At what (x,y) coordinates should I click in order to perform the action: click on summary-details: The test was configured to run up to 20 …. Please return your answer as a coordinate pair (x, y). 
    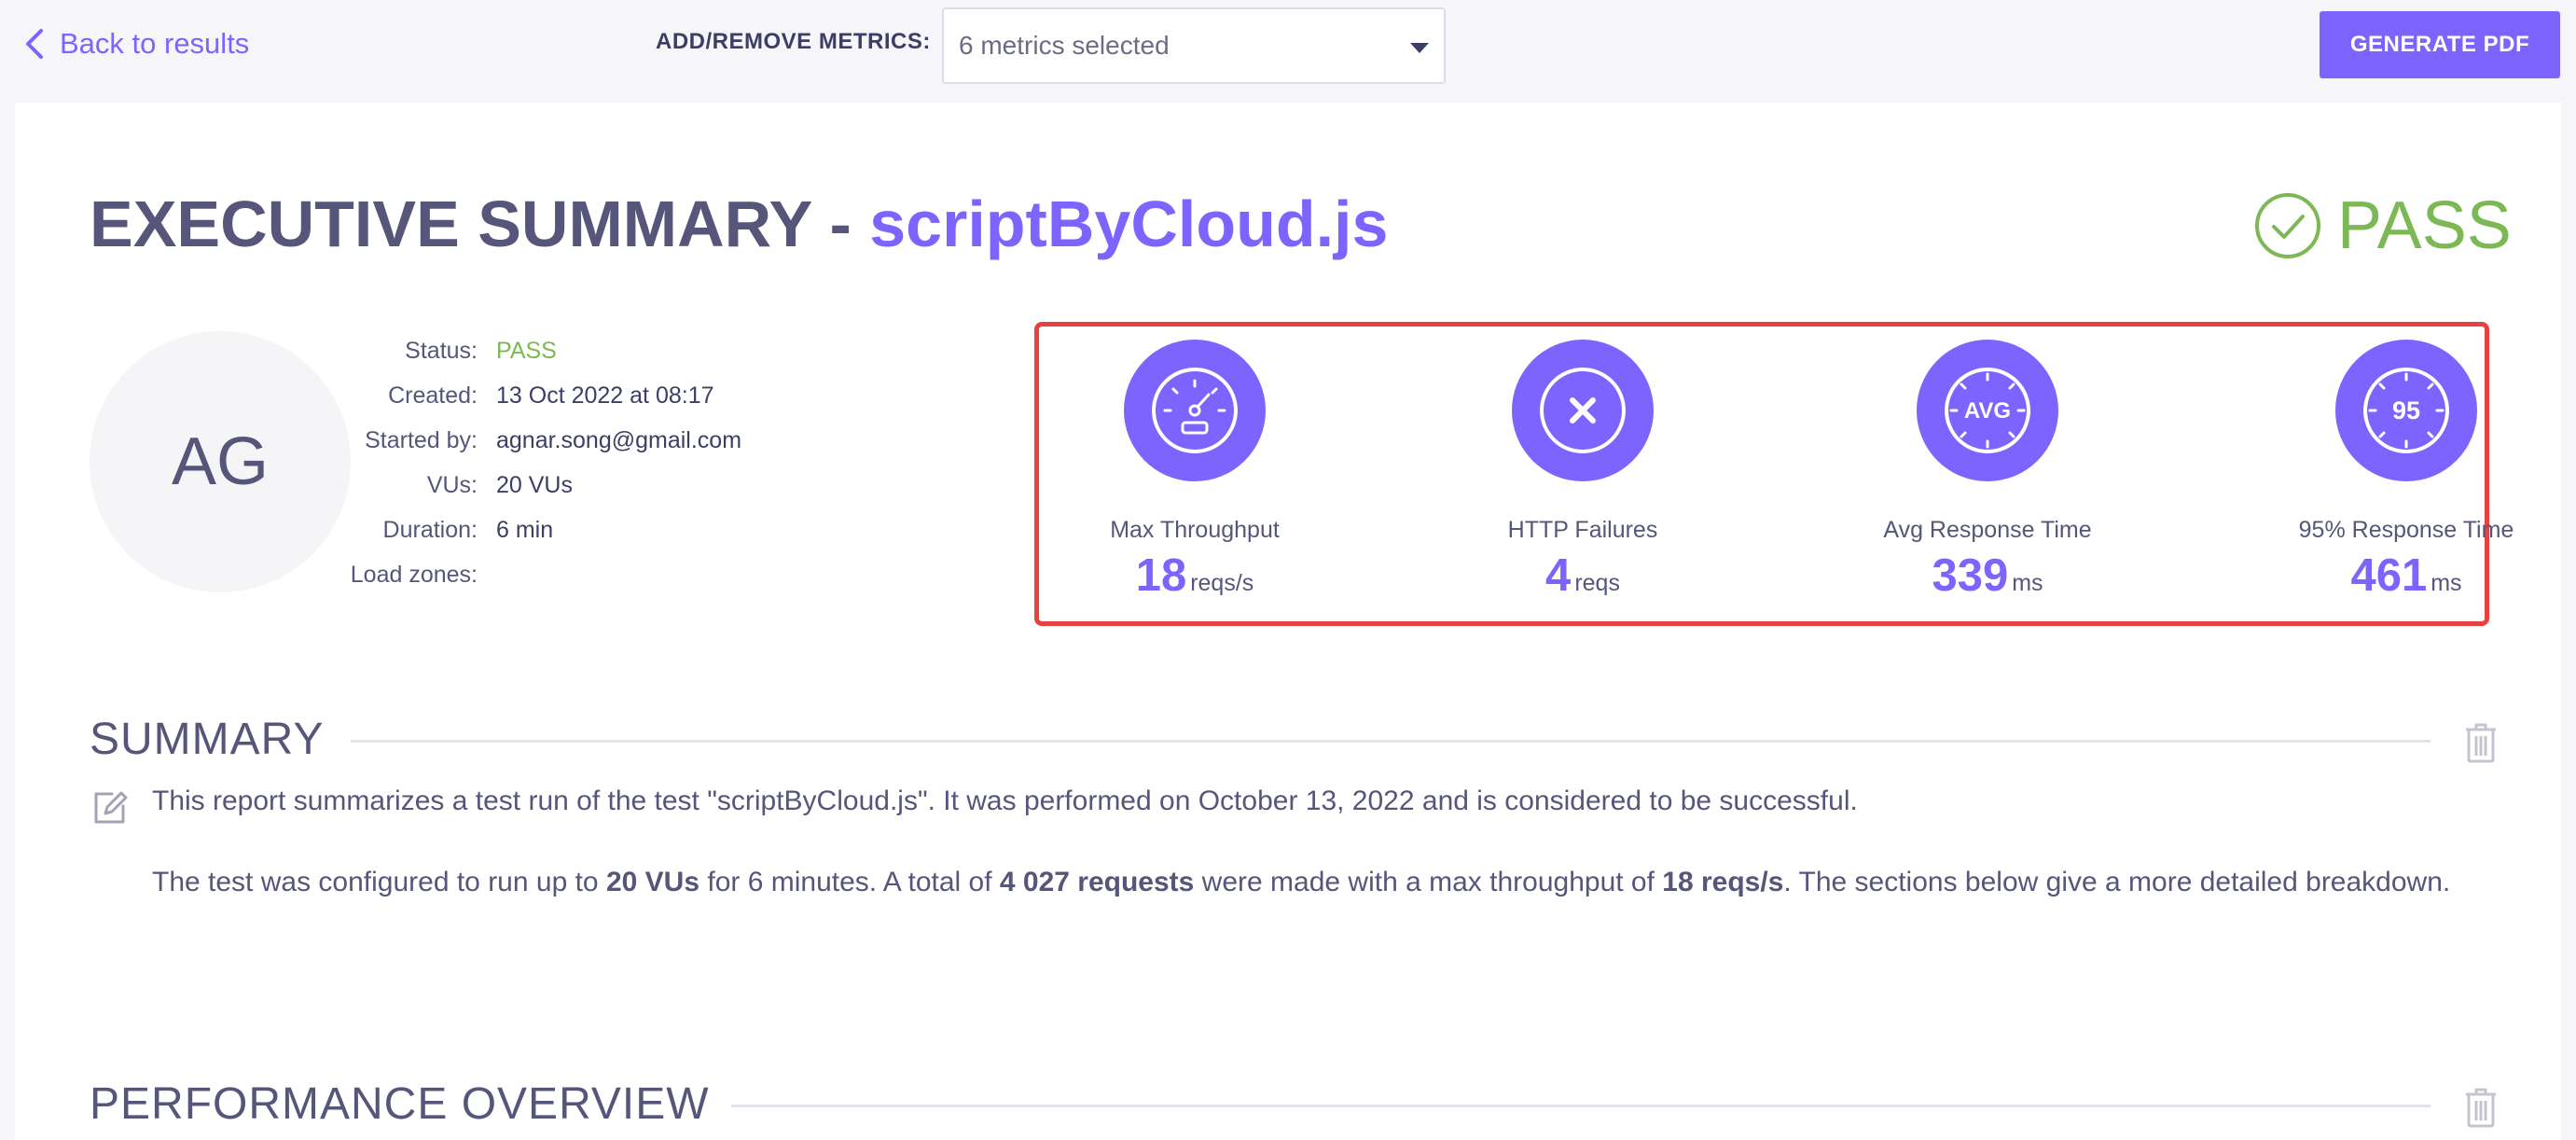
    Looking at the image, I should click on (1304, 882).